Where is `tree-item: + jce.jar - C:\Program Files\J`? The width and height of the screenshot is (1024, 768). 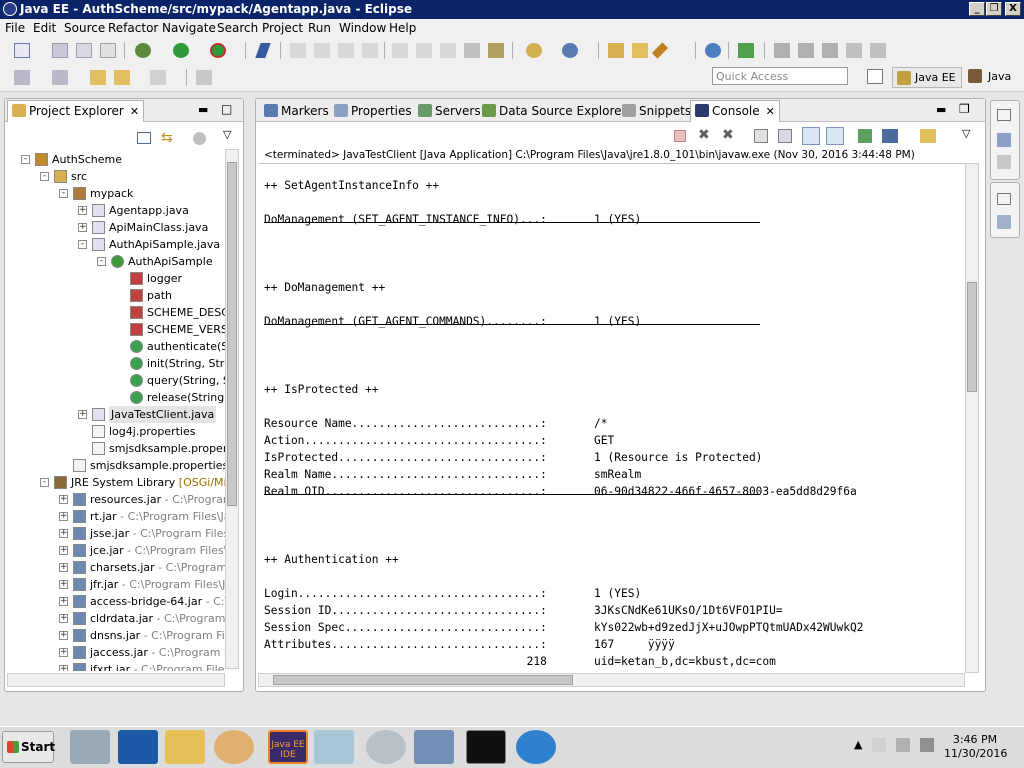 tree-item: + jce.jar - C:\Program Files\J is located at coordinates (118, 550).